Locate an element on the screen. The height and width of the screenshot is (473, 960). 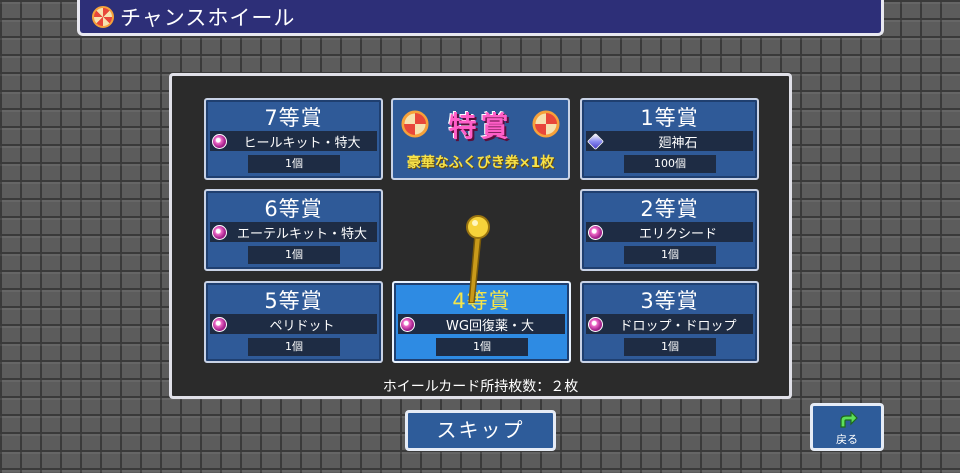
special-prize-card: 特賞 豪華なふくびき券×1枚 is located at coordinates (480, 139).